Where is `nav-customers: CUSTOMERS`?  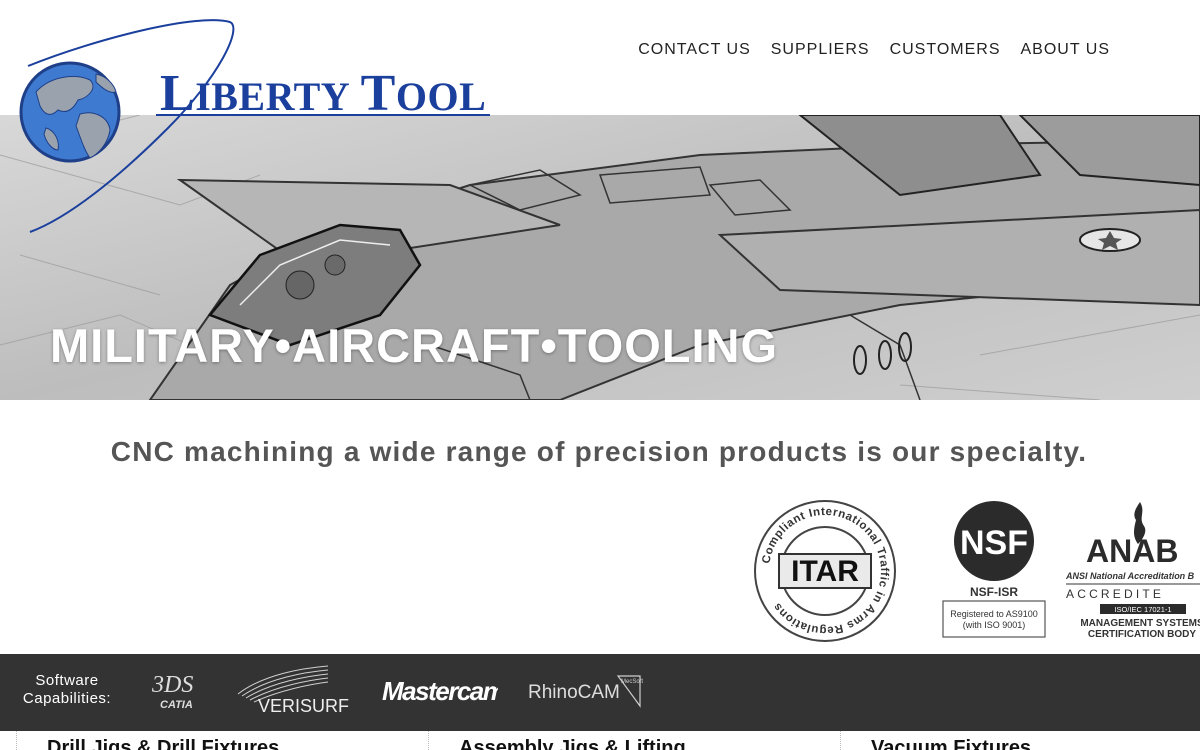
nav-customers: CUSTOMERS is located at coordinates (945, 50).